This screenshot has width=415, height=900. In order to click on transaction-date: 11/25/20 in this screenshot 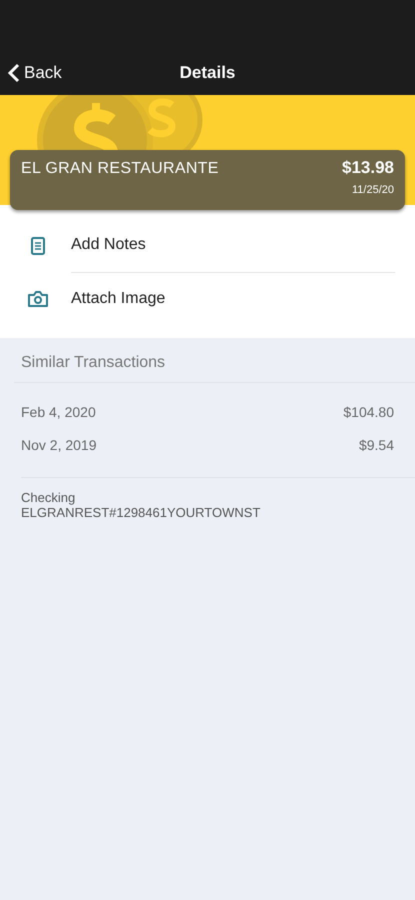, I will do `click(372, 191)`.